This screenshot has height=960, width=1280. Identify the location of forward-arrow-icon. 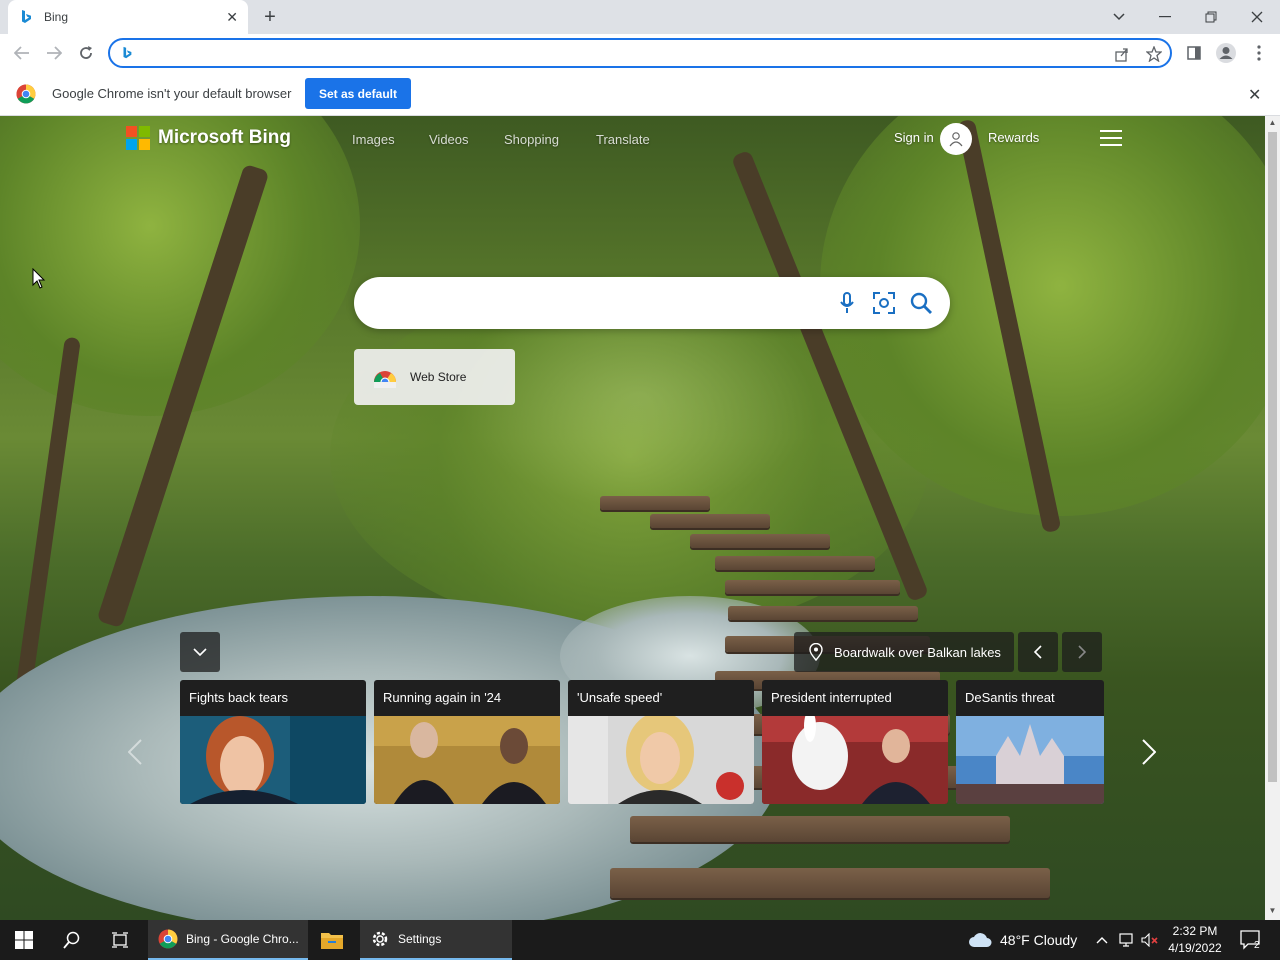
(54, 53).